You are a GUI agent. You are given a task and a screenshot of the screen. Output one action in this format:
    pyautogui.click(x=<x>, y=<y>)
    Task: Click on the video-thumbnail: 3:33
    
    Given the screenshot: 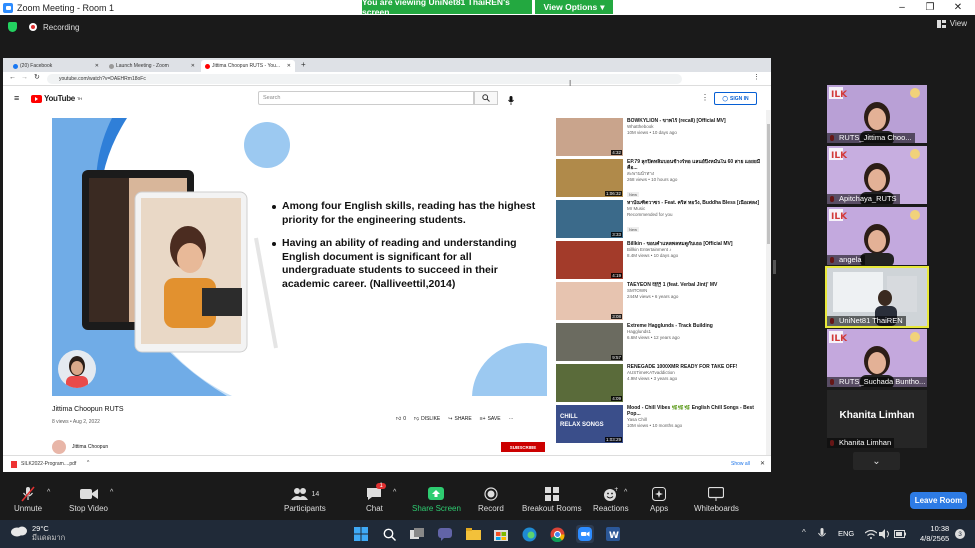 What is the action you would take?
    pyautogui.click(x=589, y=219)
    